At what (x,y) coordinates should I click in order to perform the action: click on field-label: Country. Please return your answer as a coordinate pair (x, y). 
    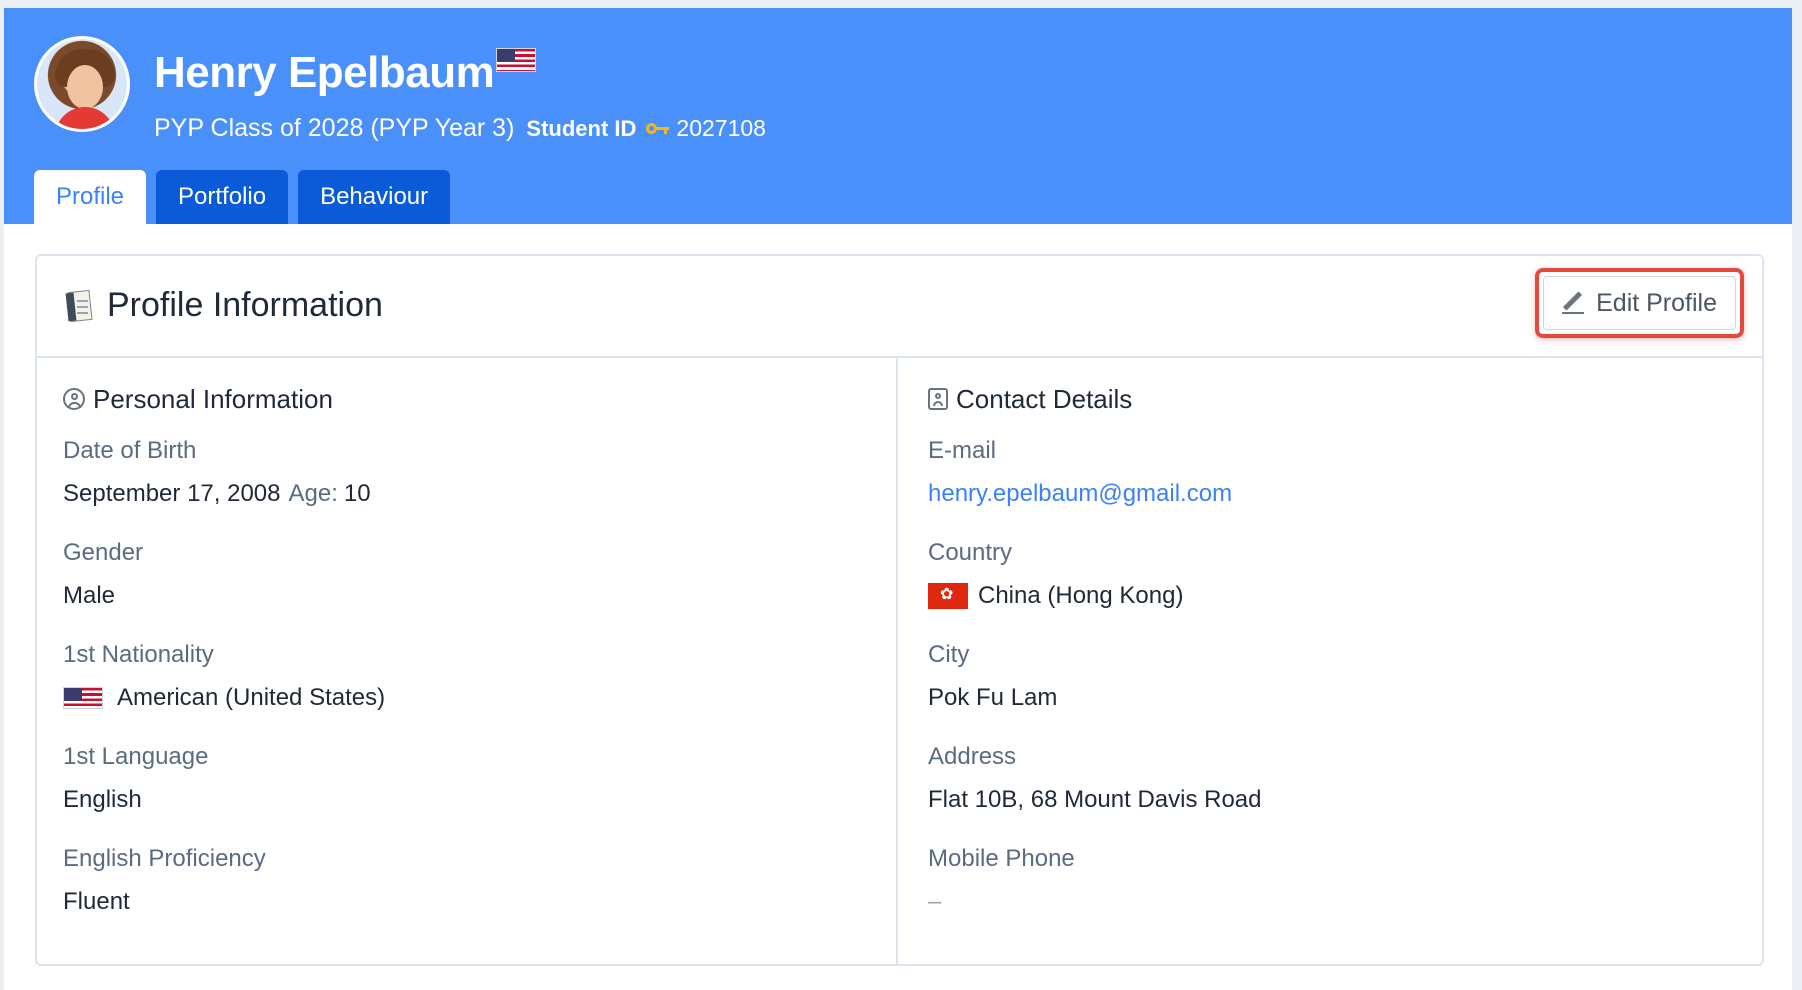
    Looking at the image, I should click on (970, 552).